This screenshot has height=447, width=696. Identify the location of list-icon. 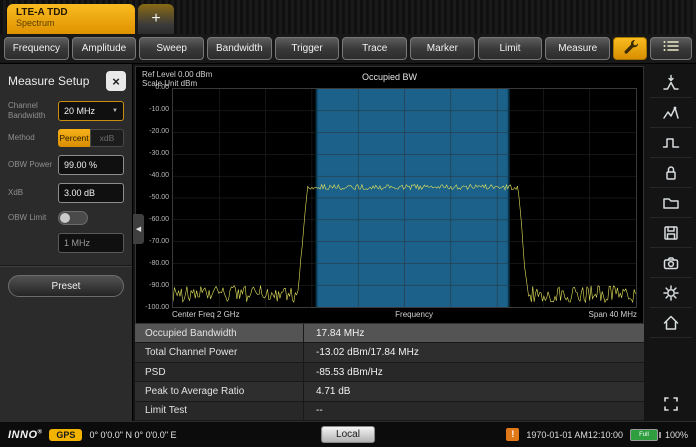
(671, 48).